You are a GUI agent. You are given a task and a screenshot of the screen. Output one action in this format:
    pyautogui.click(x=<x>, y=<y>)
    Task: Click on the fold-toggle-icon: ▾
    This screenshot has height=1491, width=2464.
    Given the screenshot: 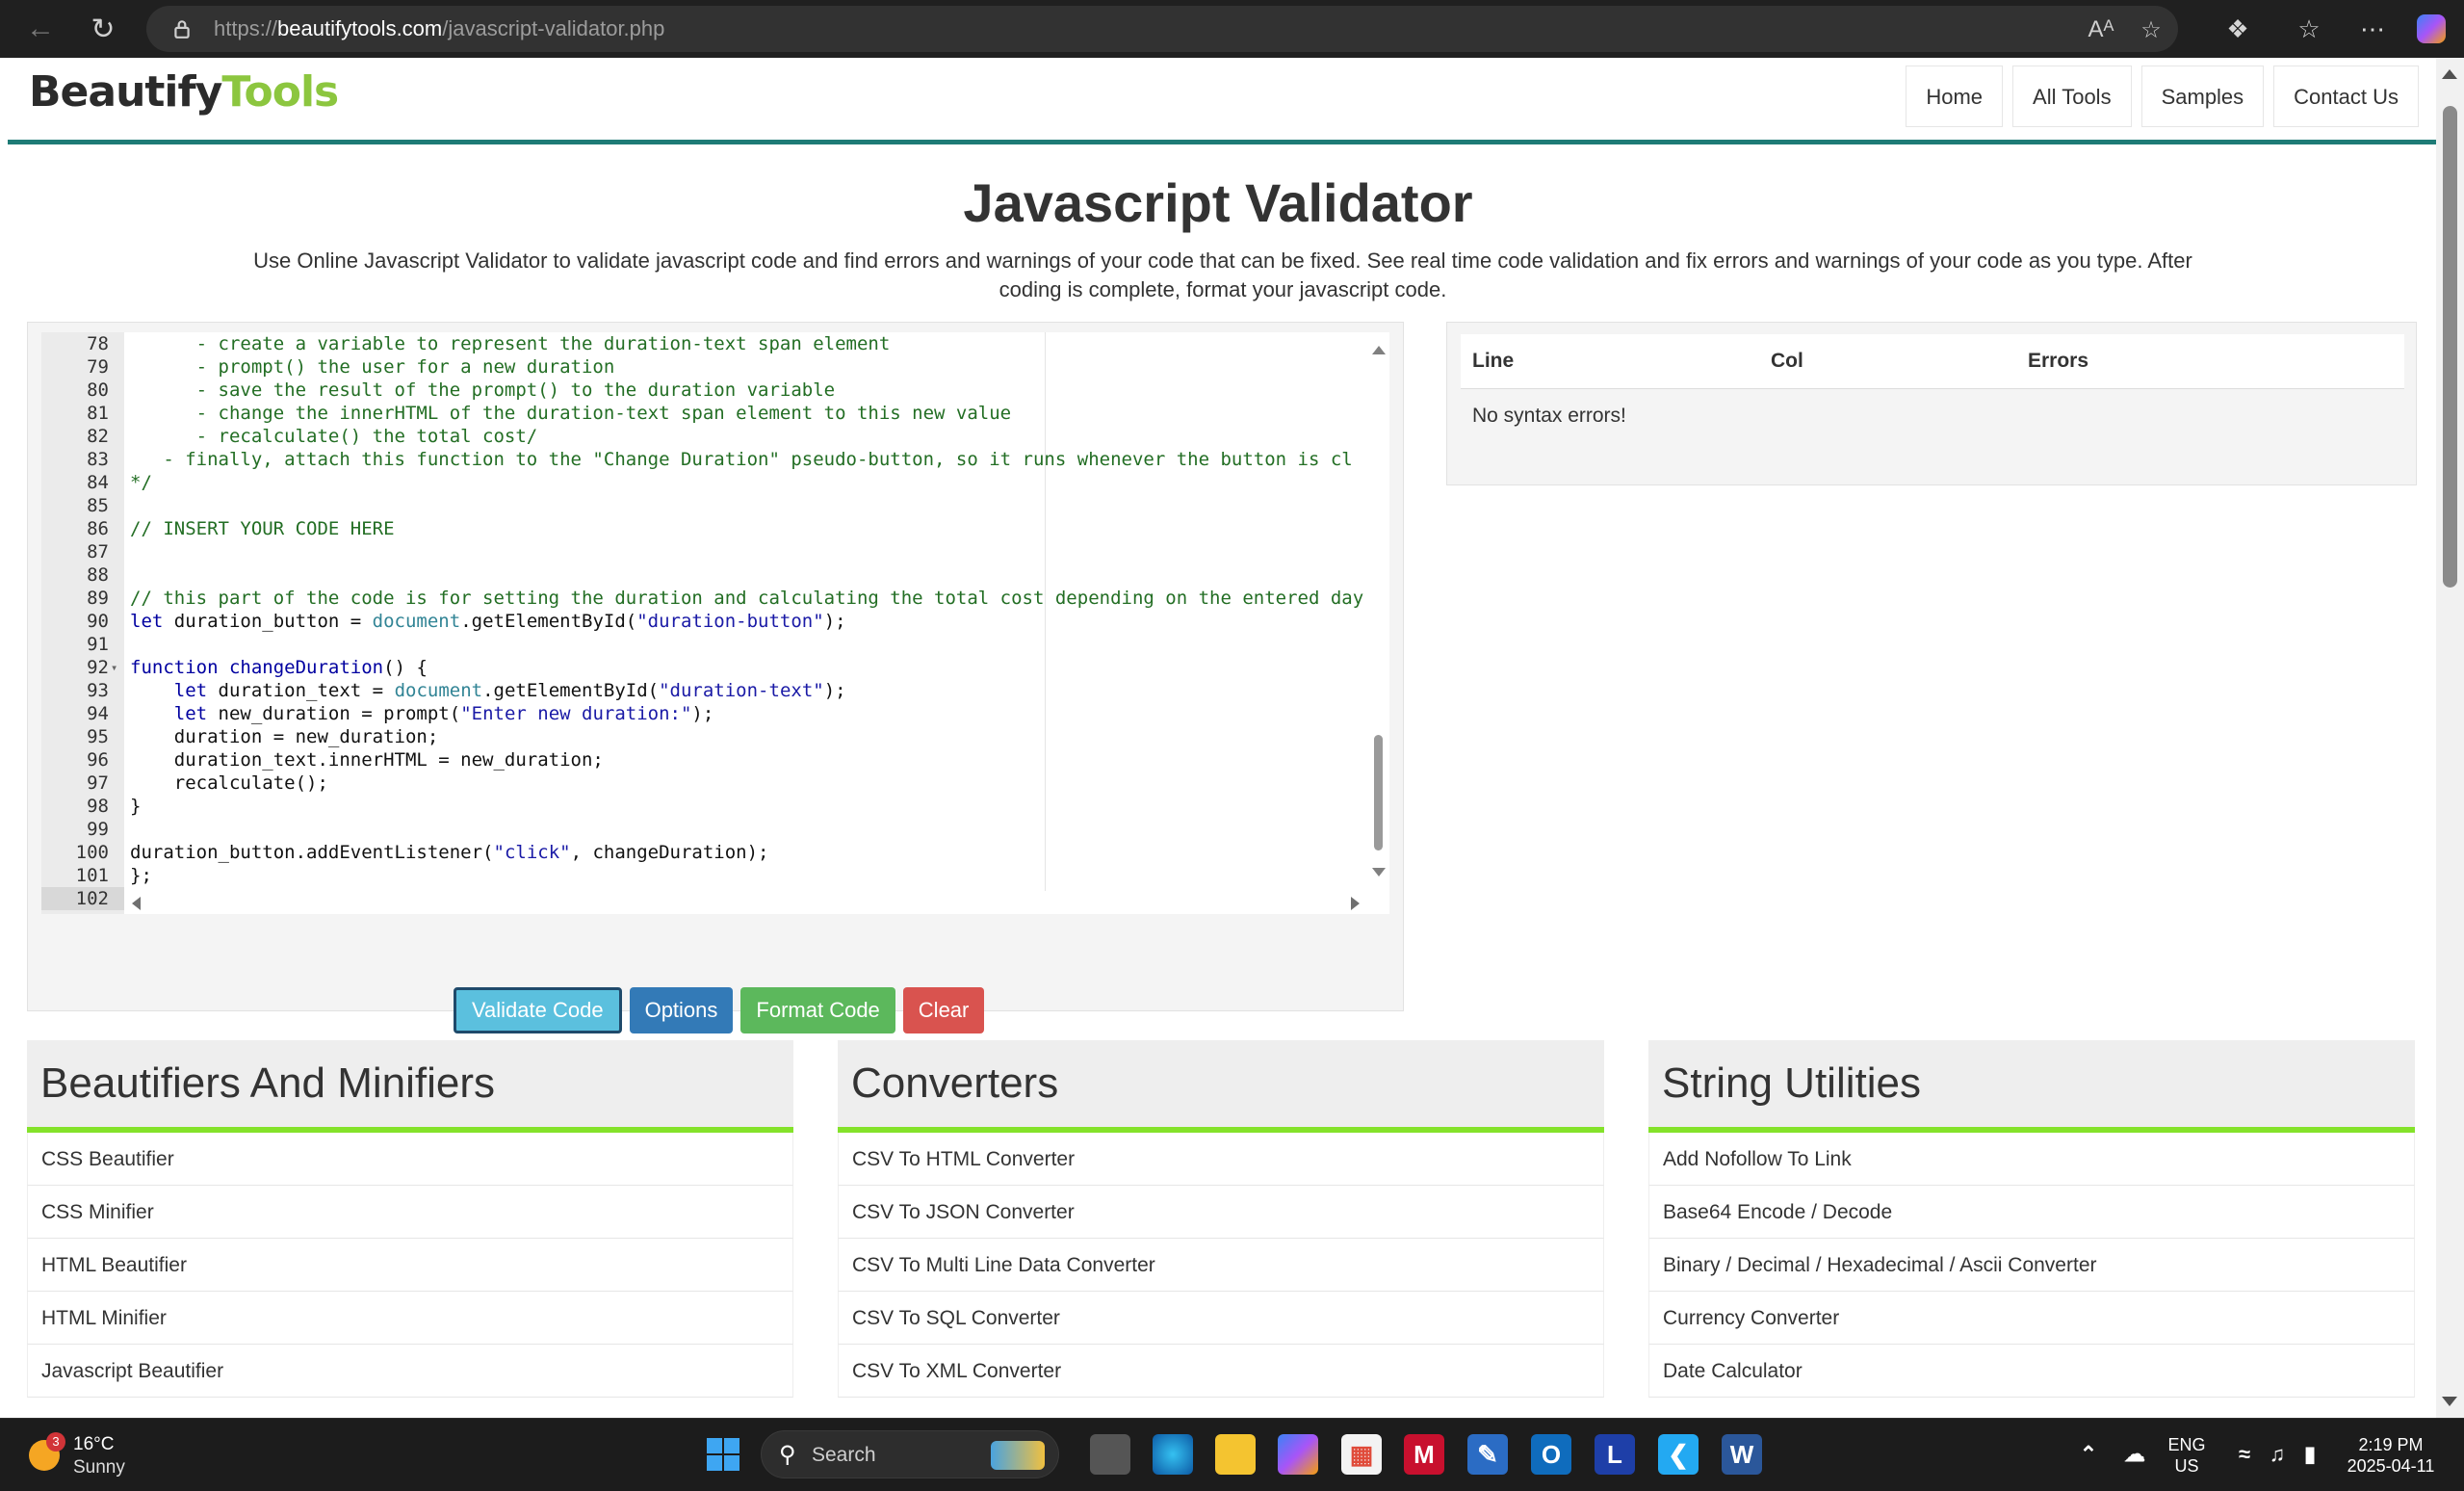 What is the action you would take?
    pyautogui.click(x=114, y=667)
    